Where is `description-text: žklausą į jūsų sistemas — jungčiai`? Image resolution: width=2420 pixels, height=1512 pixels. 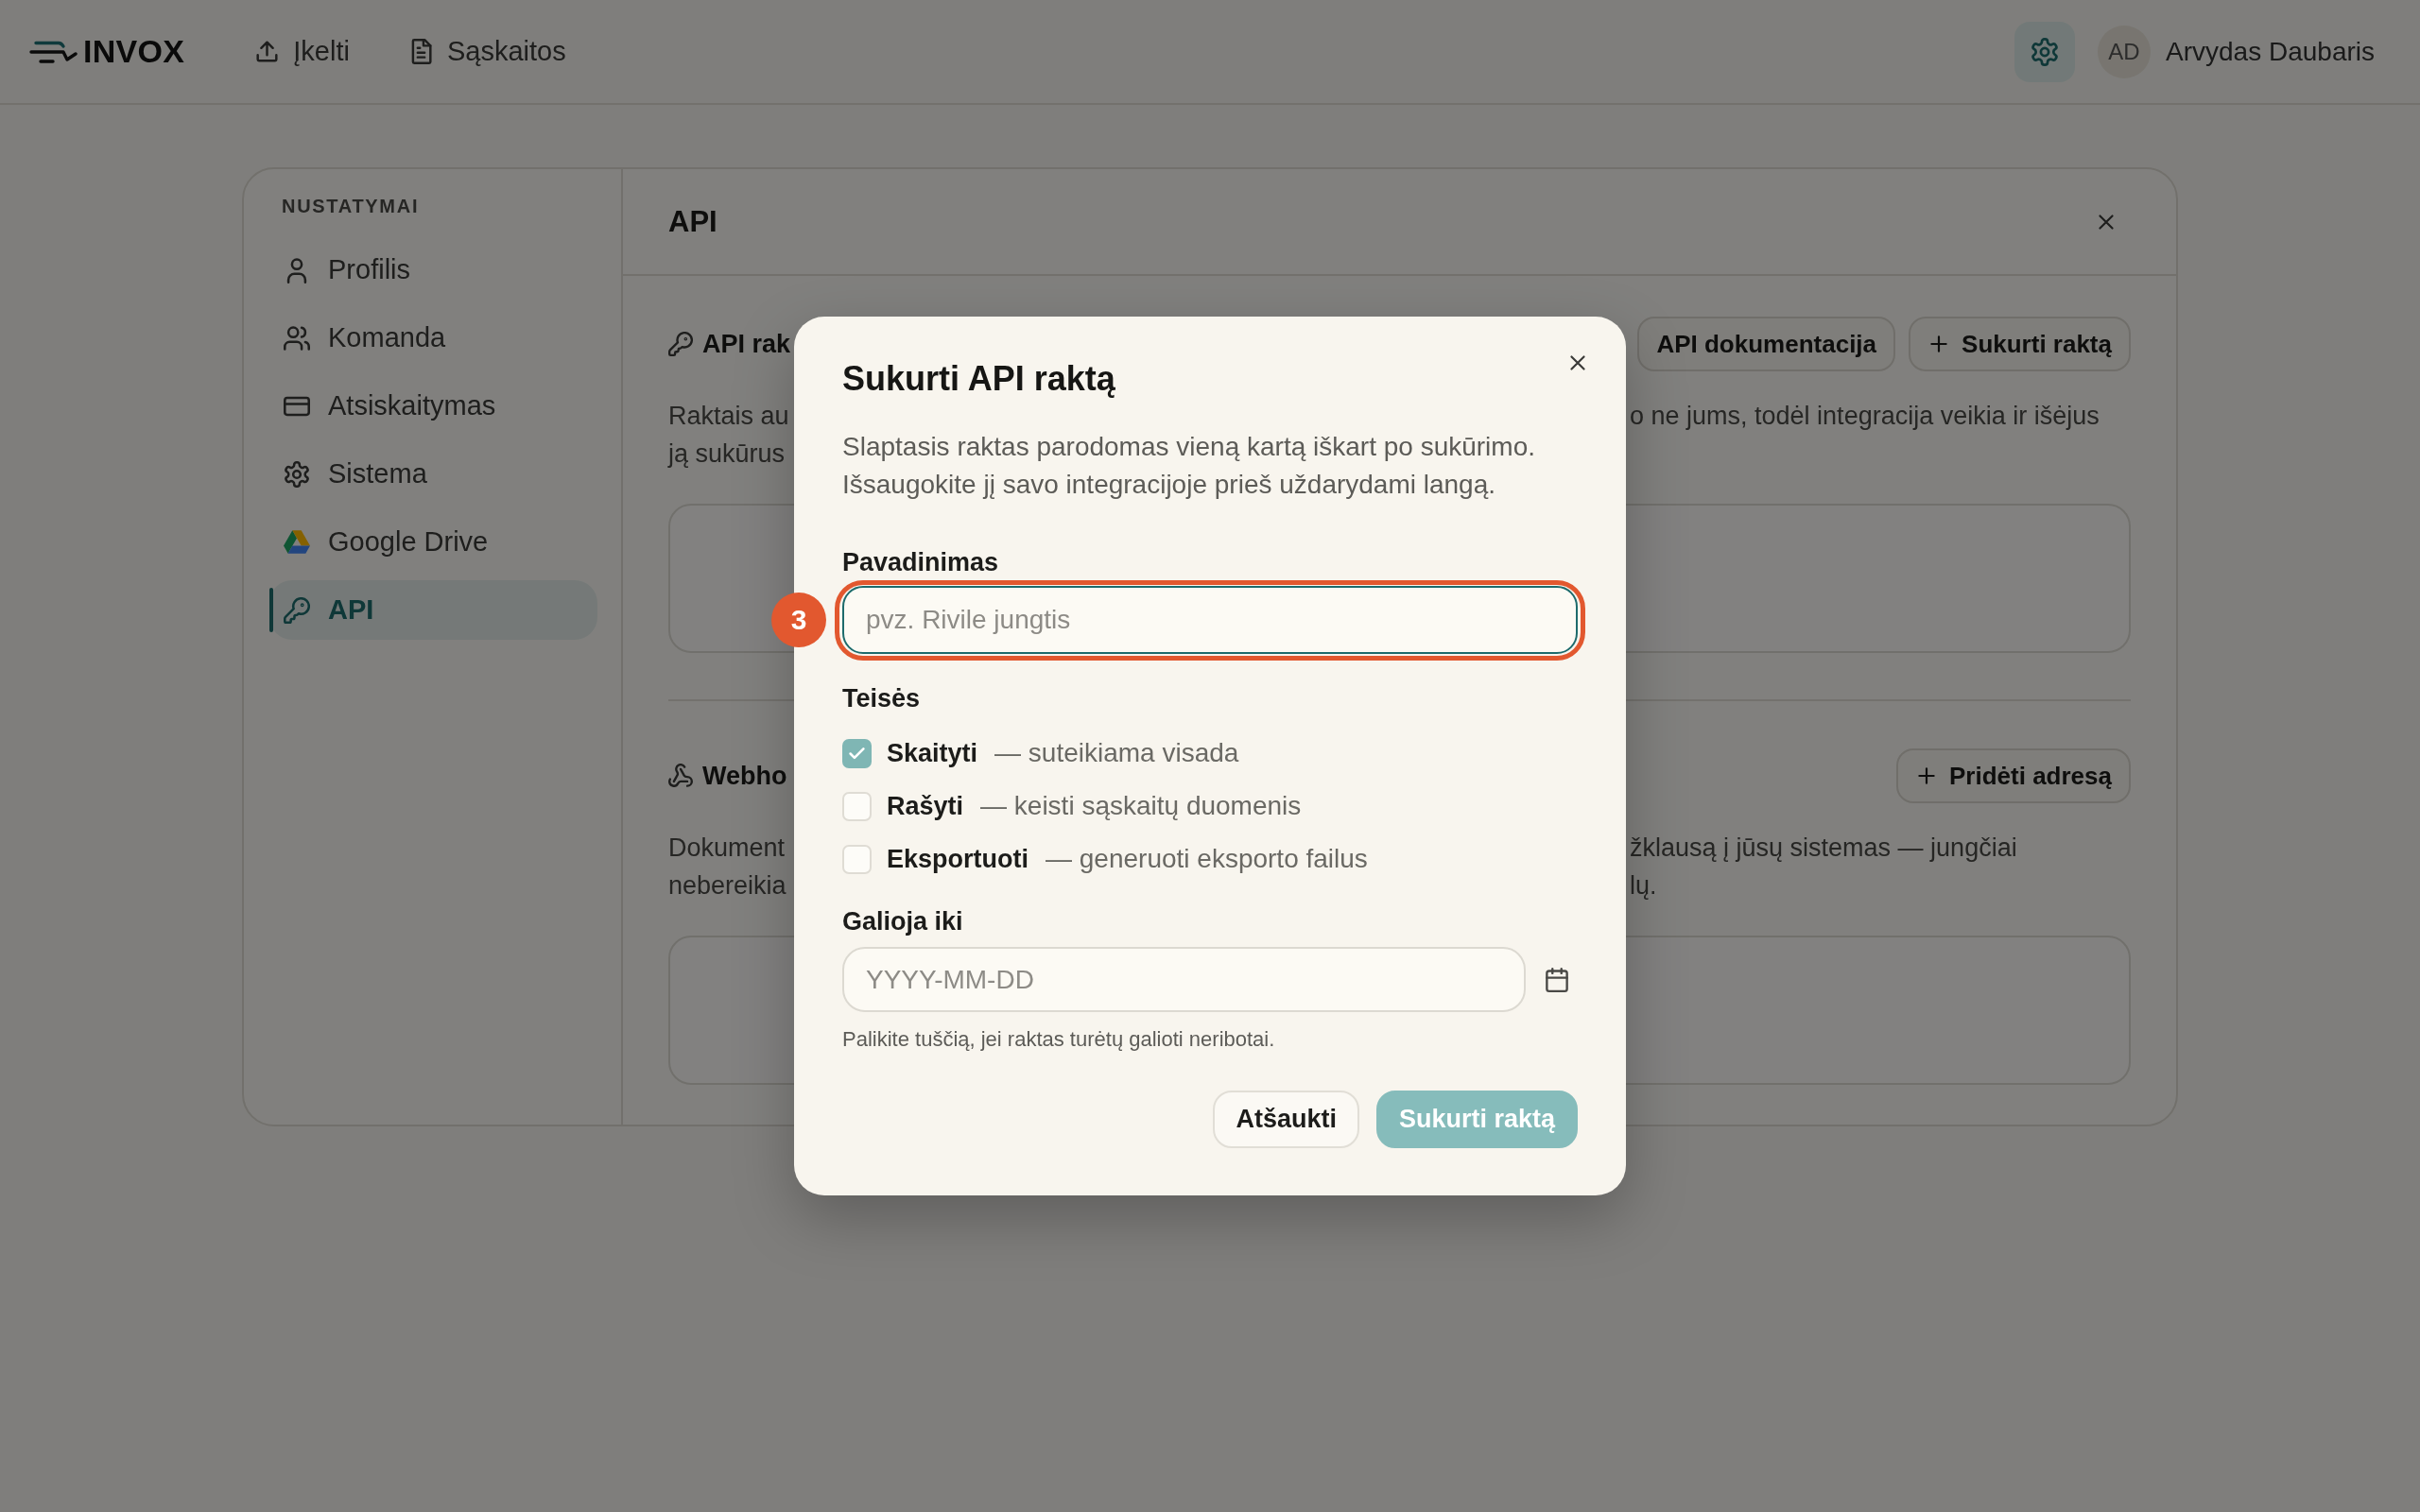
description-text: žklausą į jūsų sistemas — jungčiai is located at coordinates (1823, 848).